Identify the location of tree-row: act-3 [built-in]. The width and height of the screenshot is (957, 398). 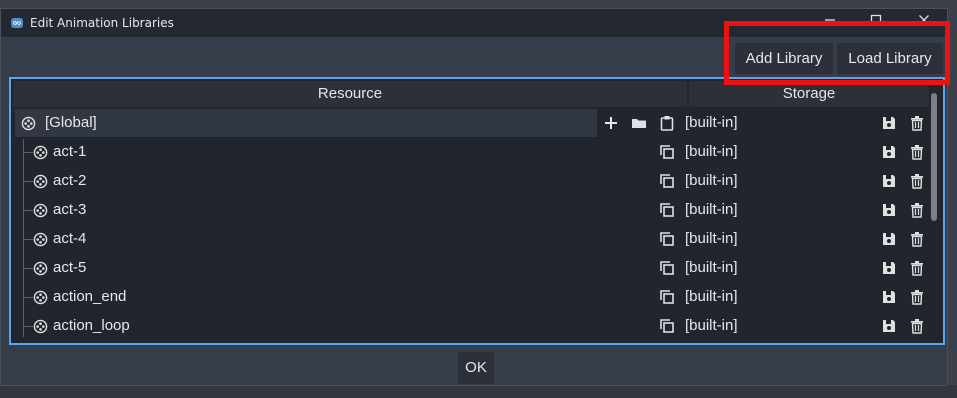
(471, 210).